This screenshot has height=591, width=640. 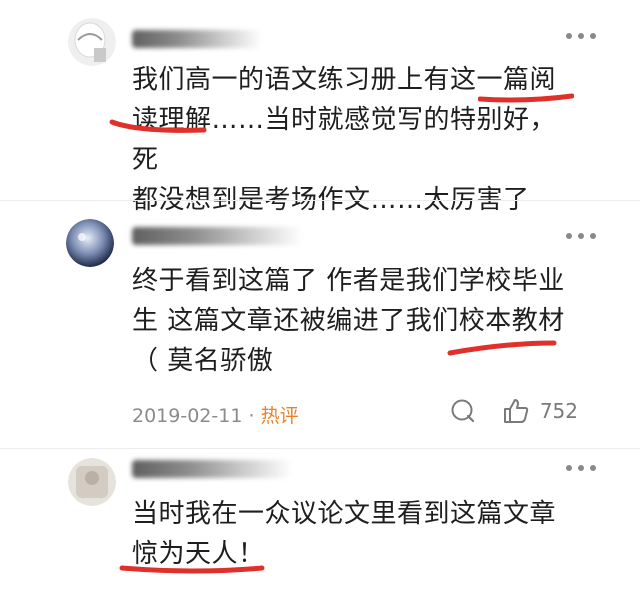 I want to click on like-icon, so click(x=516, y=411).